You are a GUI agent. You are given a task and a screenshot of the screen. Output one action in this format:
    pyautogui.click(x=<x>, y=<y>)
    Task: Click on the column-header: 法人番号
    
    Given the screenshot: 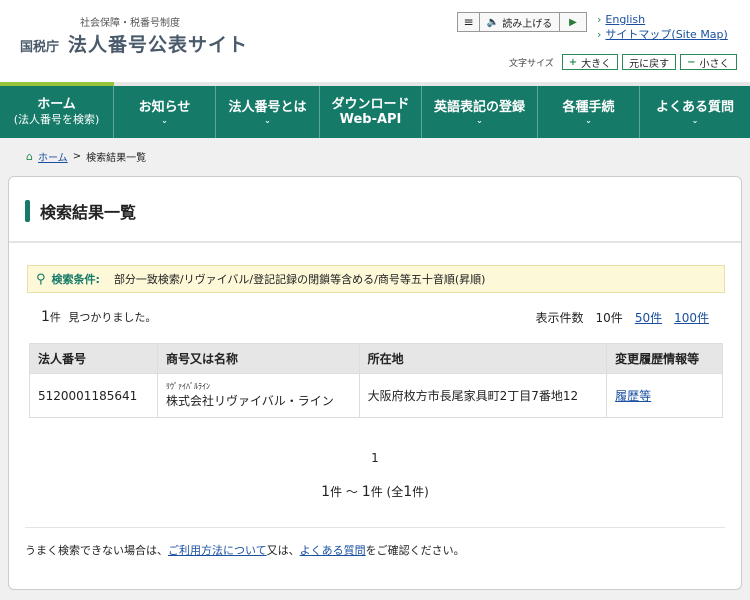 What is the action you would take?
    pyautogui.click(x=93, y=358)
    